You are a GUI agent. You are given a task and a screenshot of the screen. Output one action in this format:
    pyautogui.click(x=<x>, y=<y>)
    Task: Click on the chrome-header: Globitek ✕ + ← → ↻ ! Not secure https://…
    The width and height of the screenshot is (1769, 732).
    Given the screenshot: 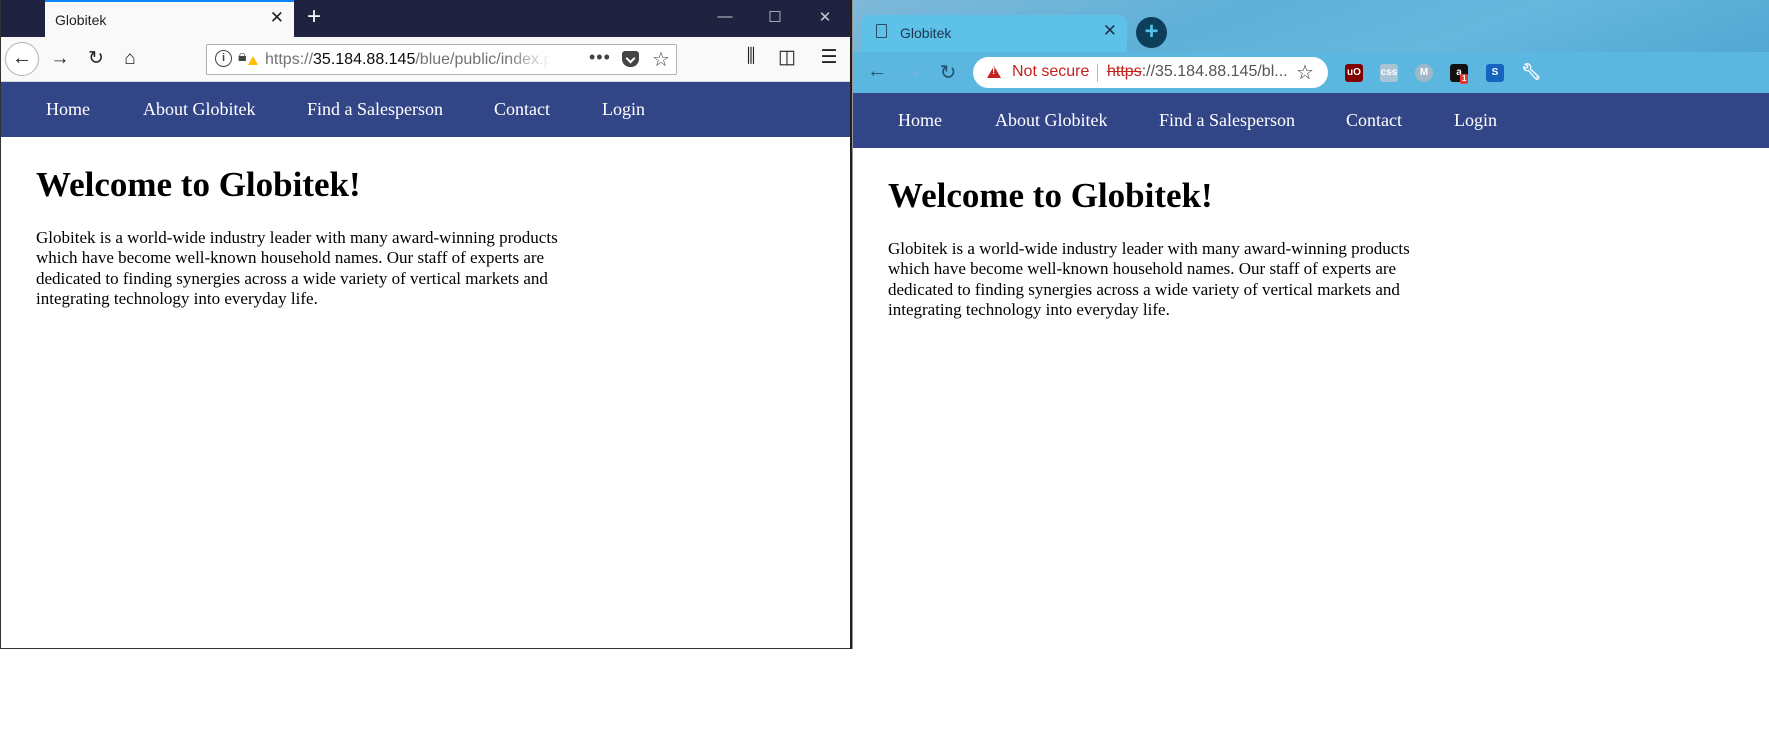 What is the action you would take?
    pyautogui.click(x=1311, y=46)
    